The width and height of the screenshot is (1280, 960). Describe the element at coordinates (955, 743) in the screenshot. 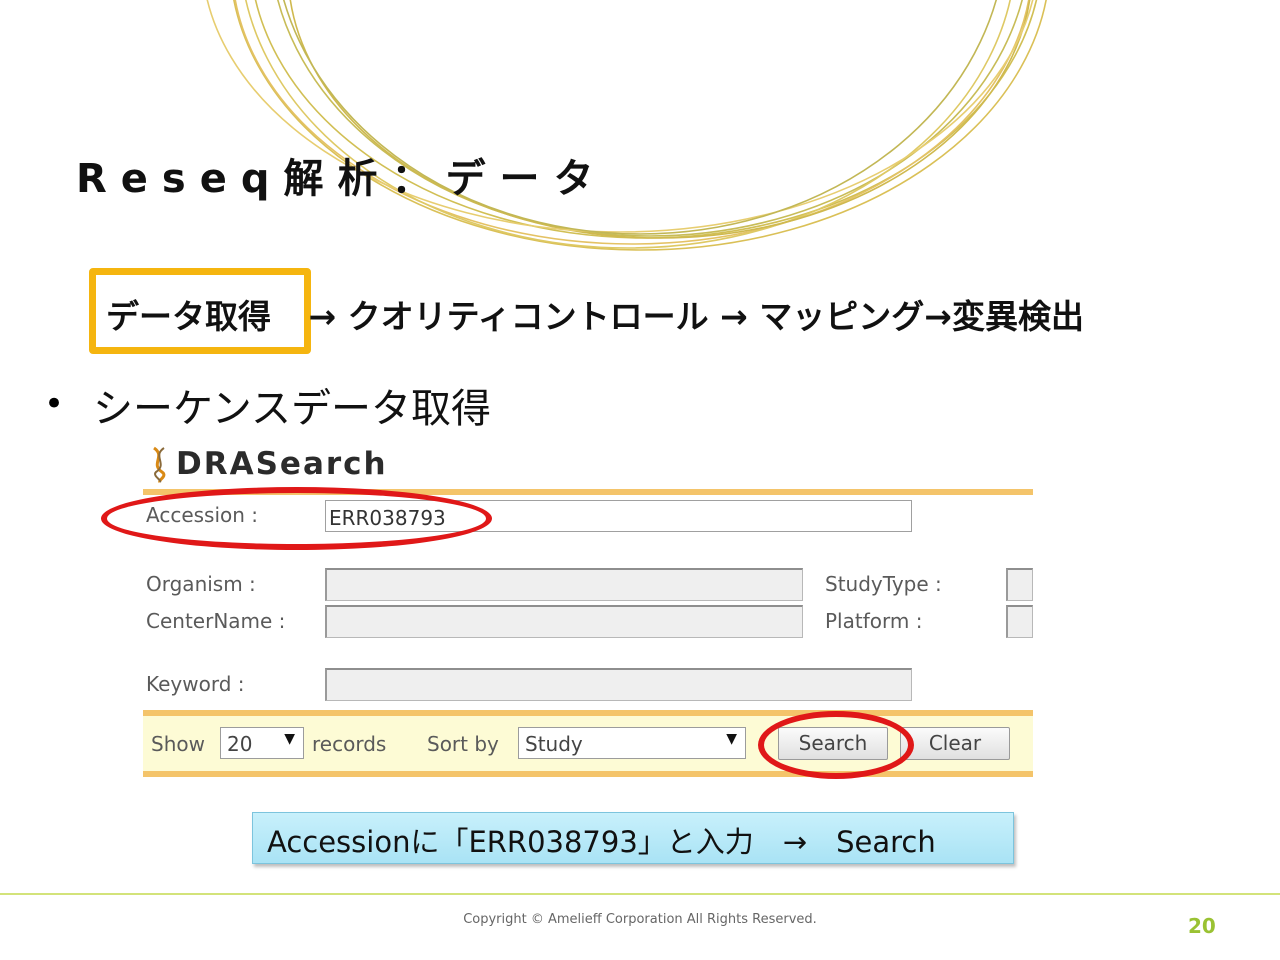

I see `clear-button: Clear` at that location.